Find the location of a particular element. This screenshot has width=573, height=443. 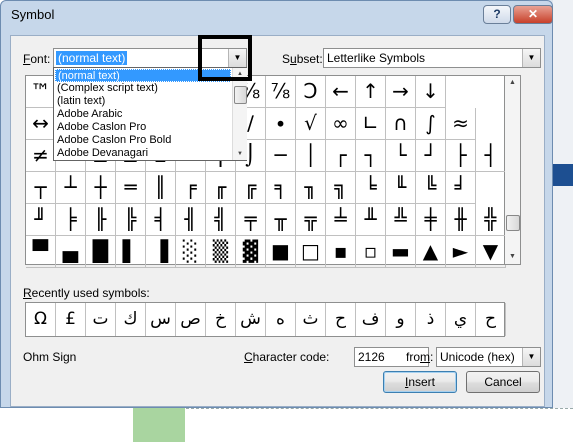

symbol-cell: ╠ is located at coordinates (131, 220).